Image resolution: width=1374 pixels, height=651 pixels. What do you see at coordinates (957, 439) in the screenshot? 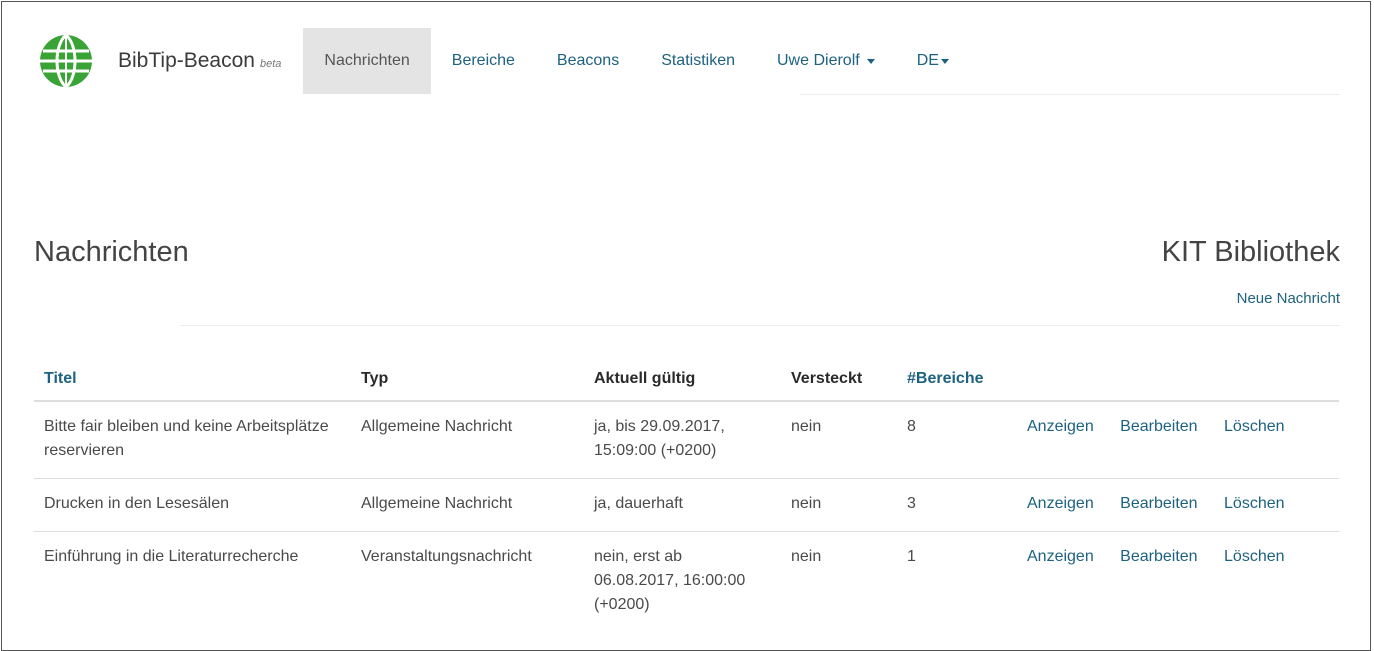
I see `message-areas-count: 8` at bounding box center [957, 439].